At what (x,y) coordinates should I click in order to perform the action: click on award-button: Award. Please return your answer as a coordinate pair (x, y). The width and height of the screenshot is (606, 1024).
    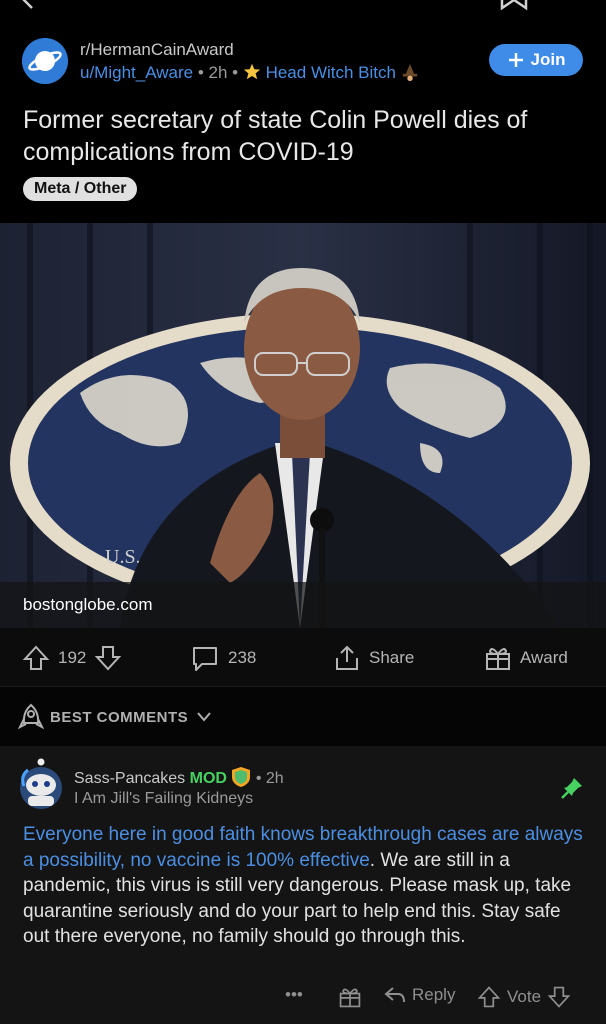
    Looking at the image, I should click on (526, 658).